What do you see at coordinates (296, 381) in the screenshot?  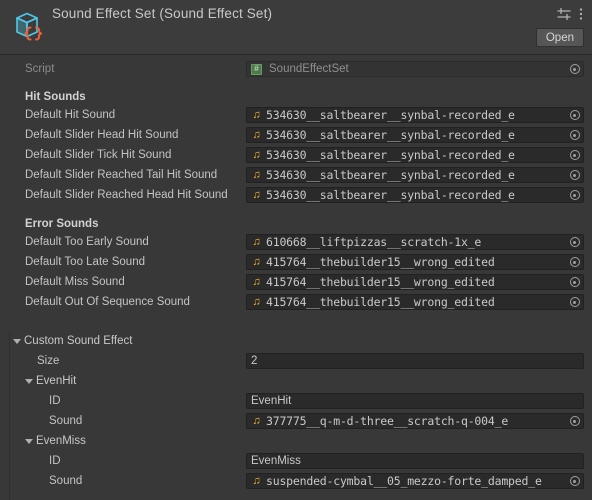 I see `row-element-evenhit: EvenHit` at bounding box center [296, 381].